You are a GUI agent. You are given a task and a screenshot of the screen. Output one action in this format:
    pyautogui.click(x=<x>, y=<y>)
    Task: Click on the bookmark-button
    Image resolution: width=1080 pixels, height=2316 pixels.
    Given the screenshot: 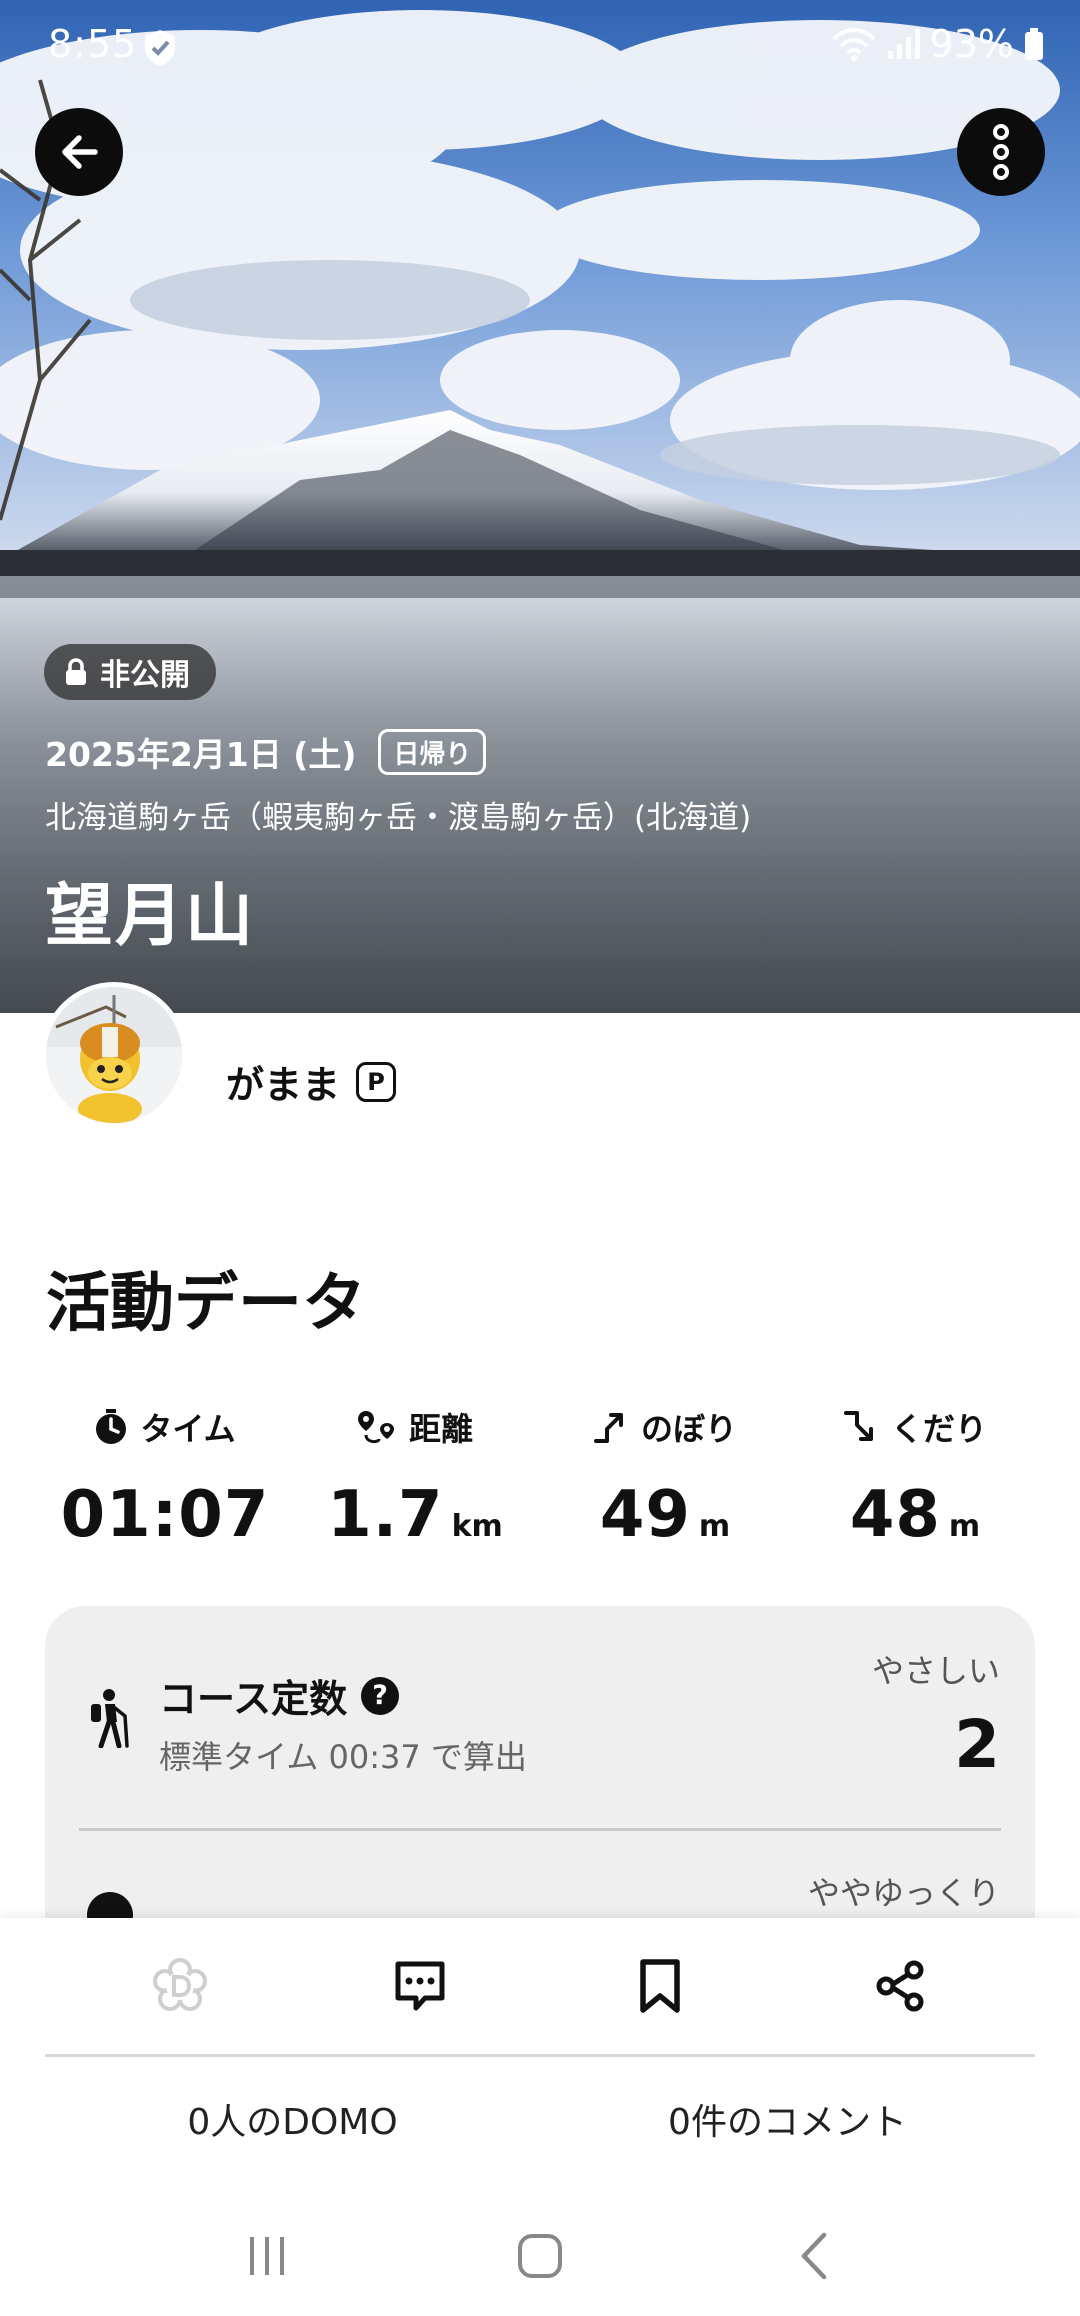 What is the action you would take?
    pyautogui.click(x=660, y=1986)
    